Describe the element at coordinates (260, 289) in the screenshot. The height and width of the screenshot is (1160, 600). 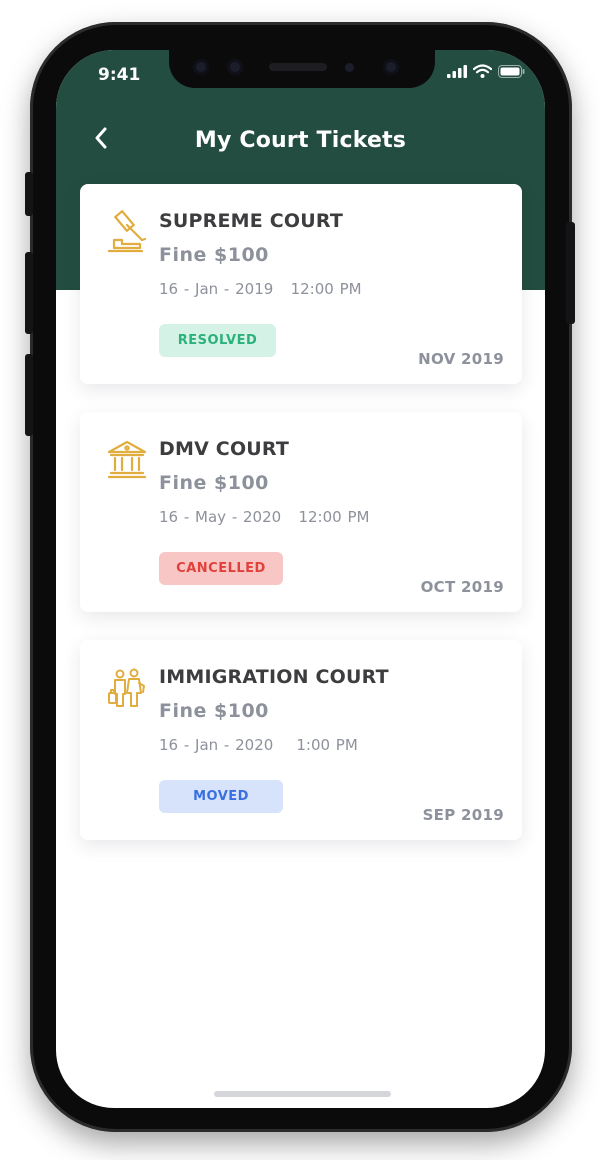
I see `ticket-datetime: 16 - Jan - 2019 12:00 PM` at that location.